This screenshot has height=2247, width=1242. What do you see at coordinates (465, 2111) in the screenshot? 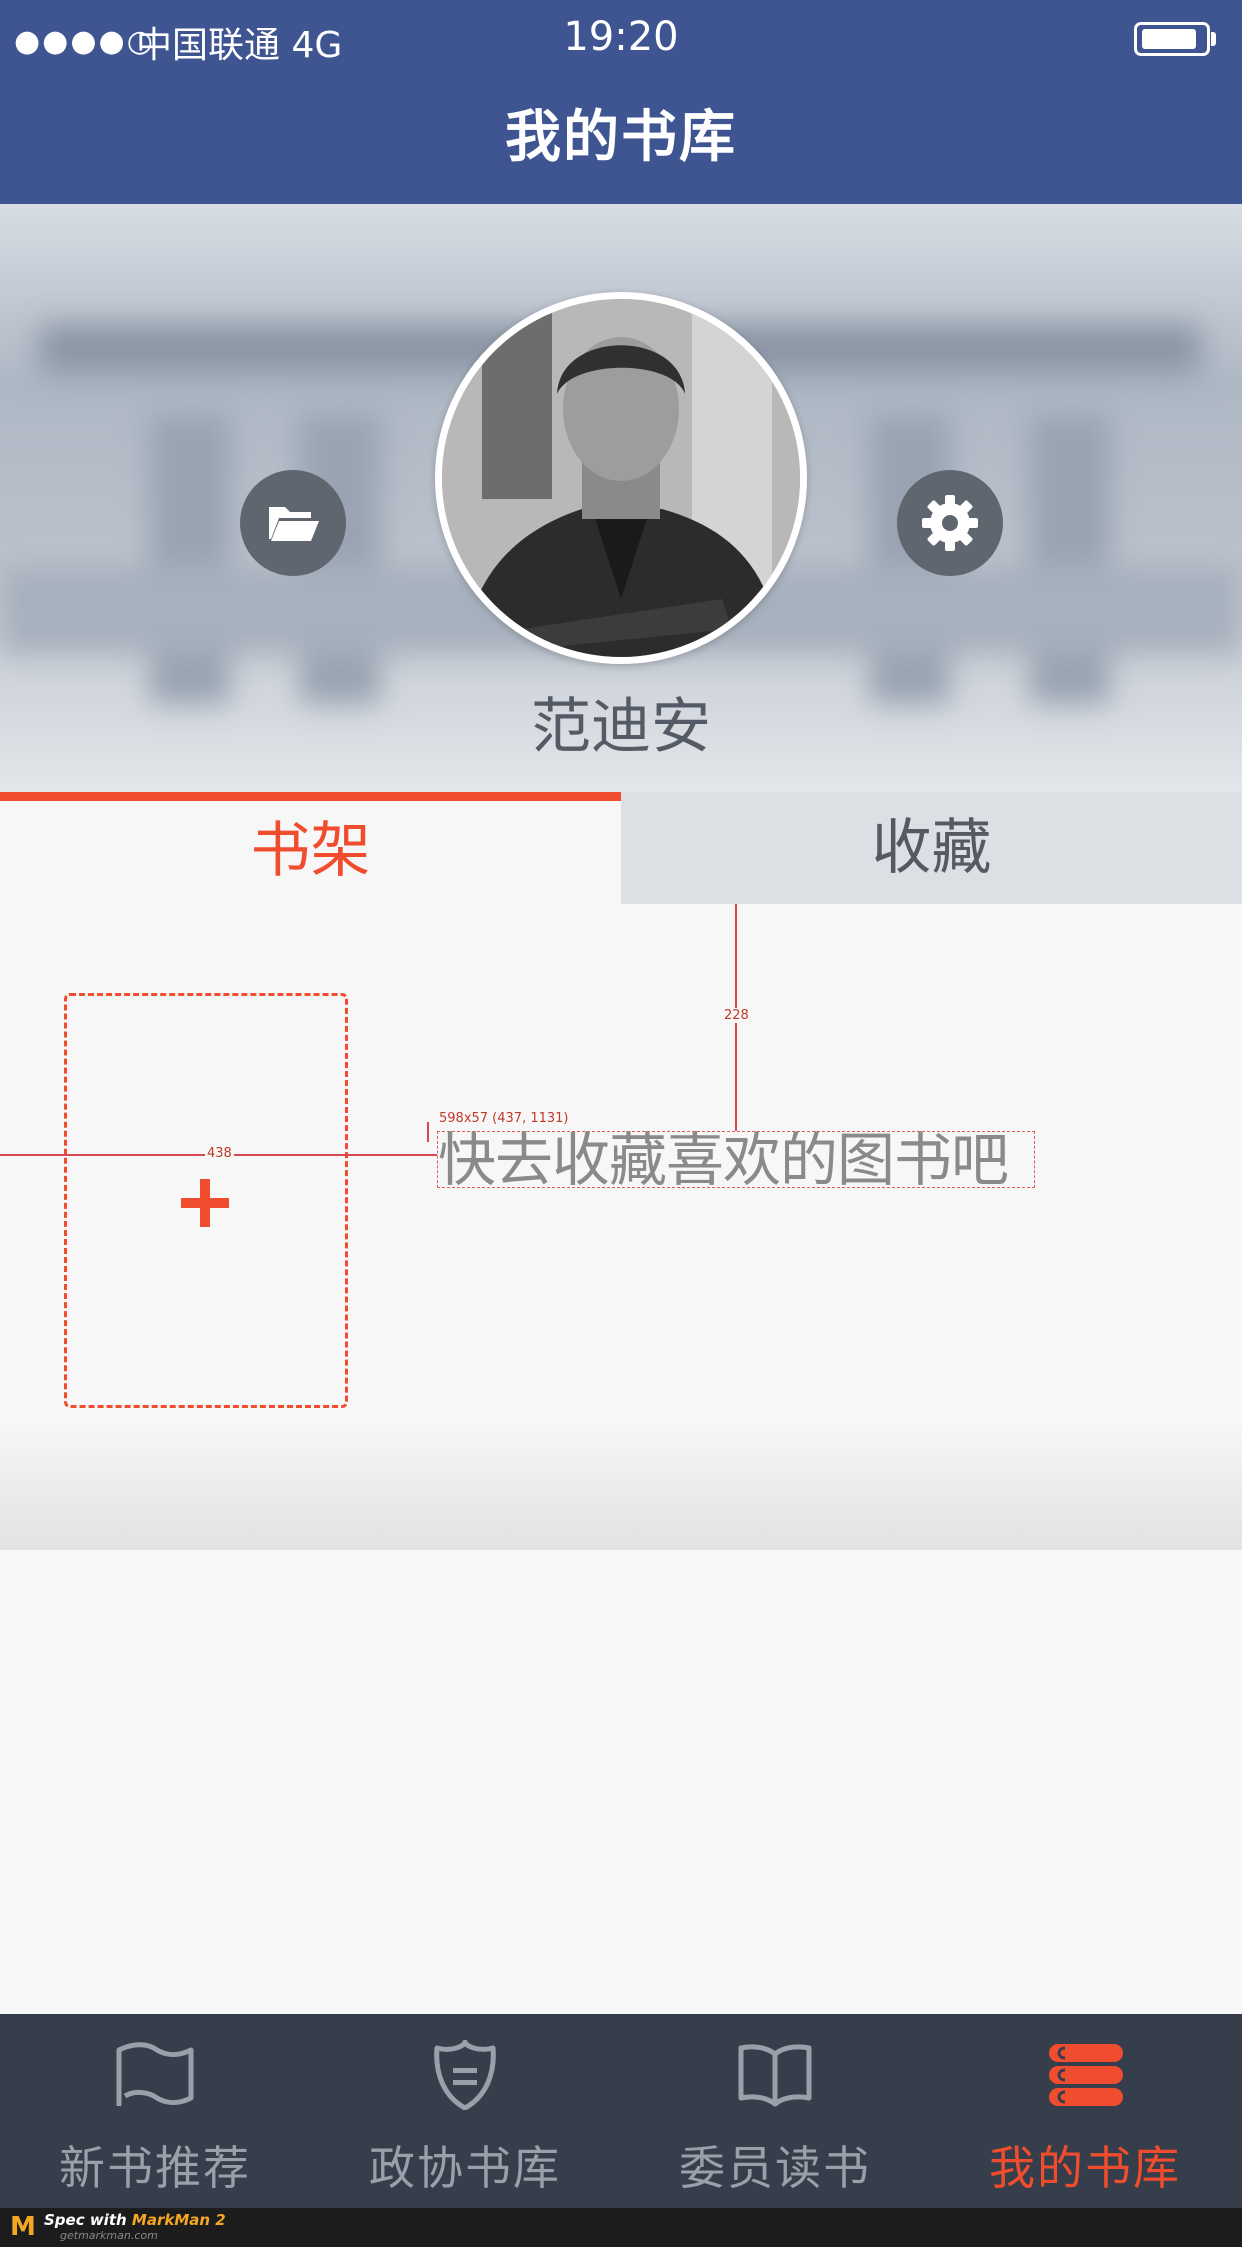
I see `tabbar-item-cppcc-library: 政协书库` at bounding box center [465, 2111].